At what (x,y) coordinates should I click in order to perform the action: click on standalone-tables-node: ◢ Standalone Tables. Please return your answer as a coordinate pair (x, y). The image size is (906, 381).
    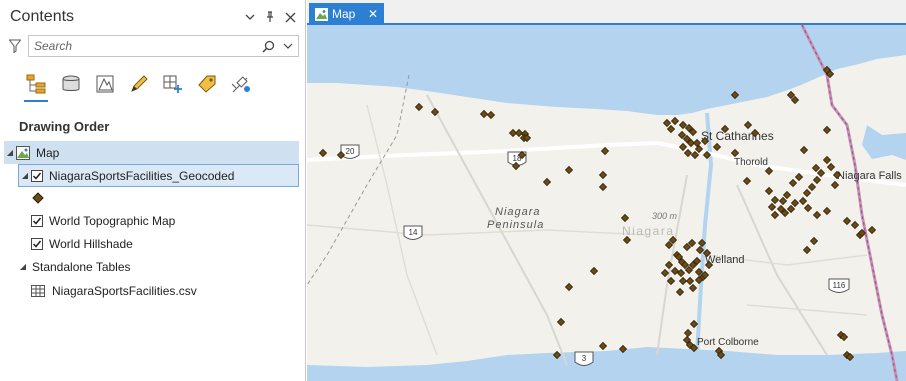
    Looking at the image, I should click on (152, 266).